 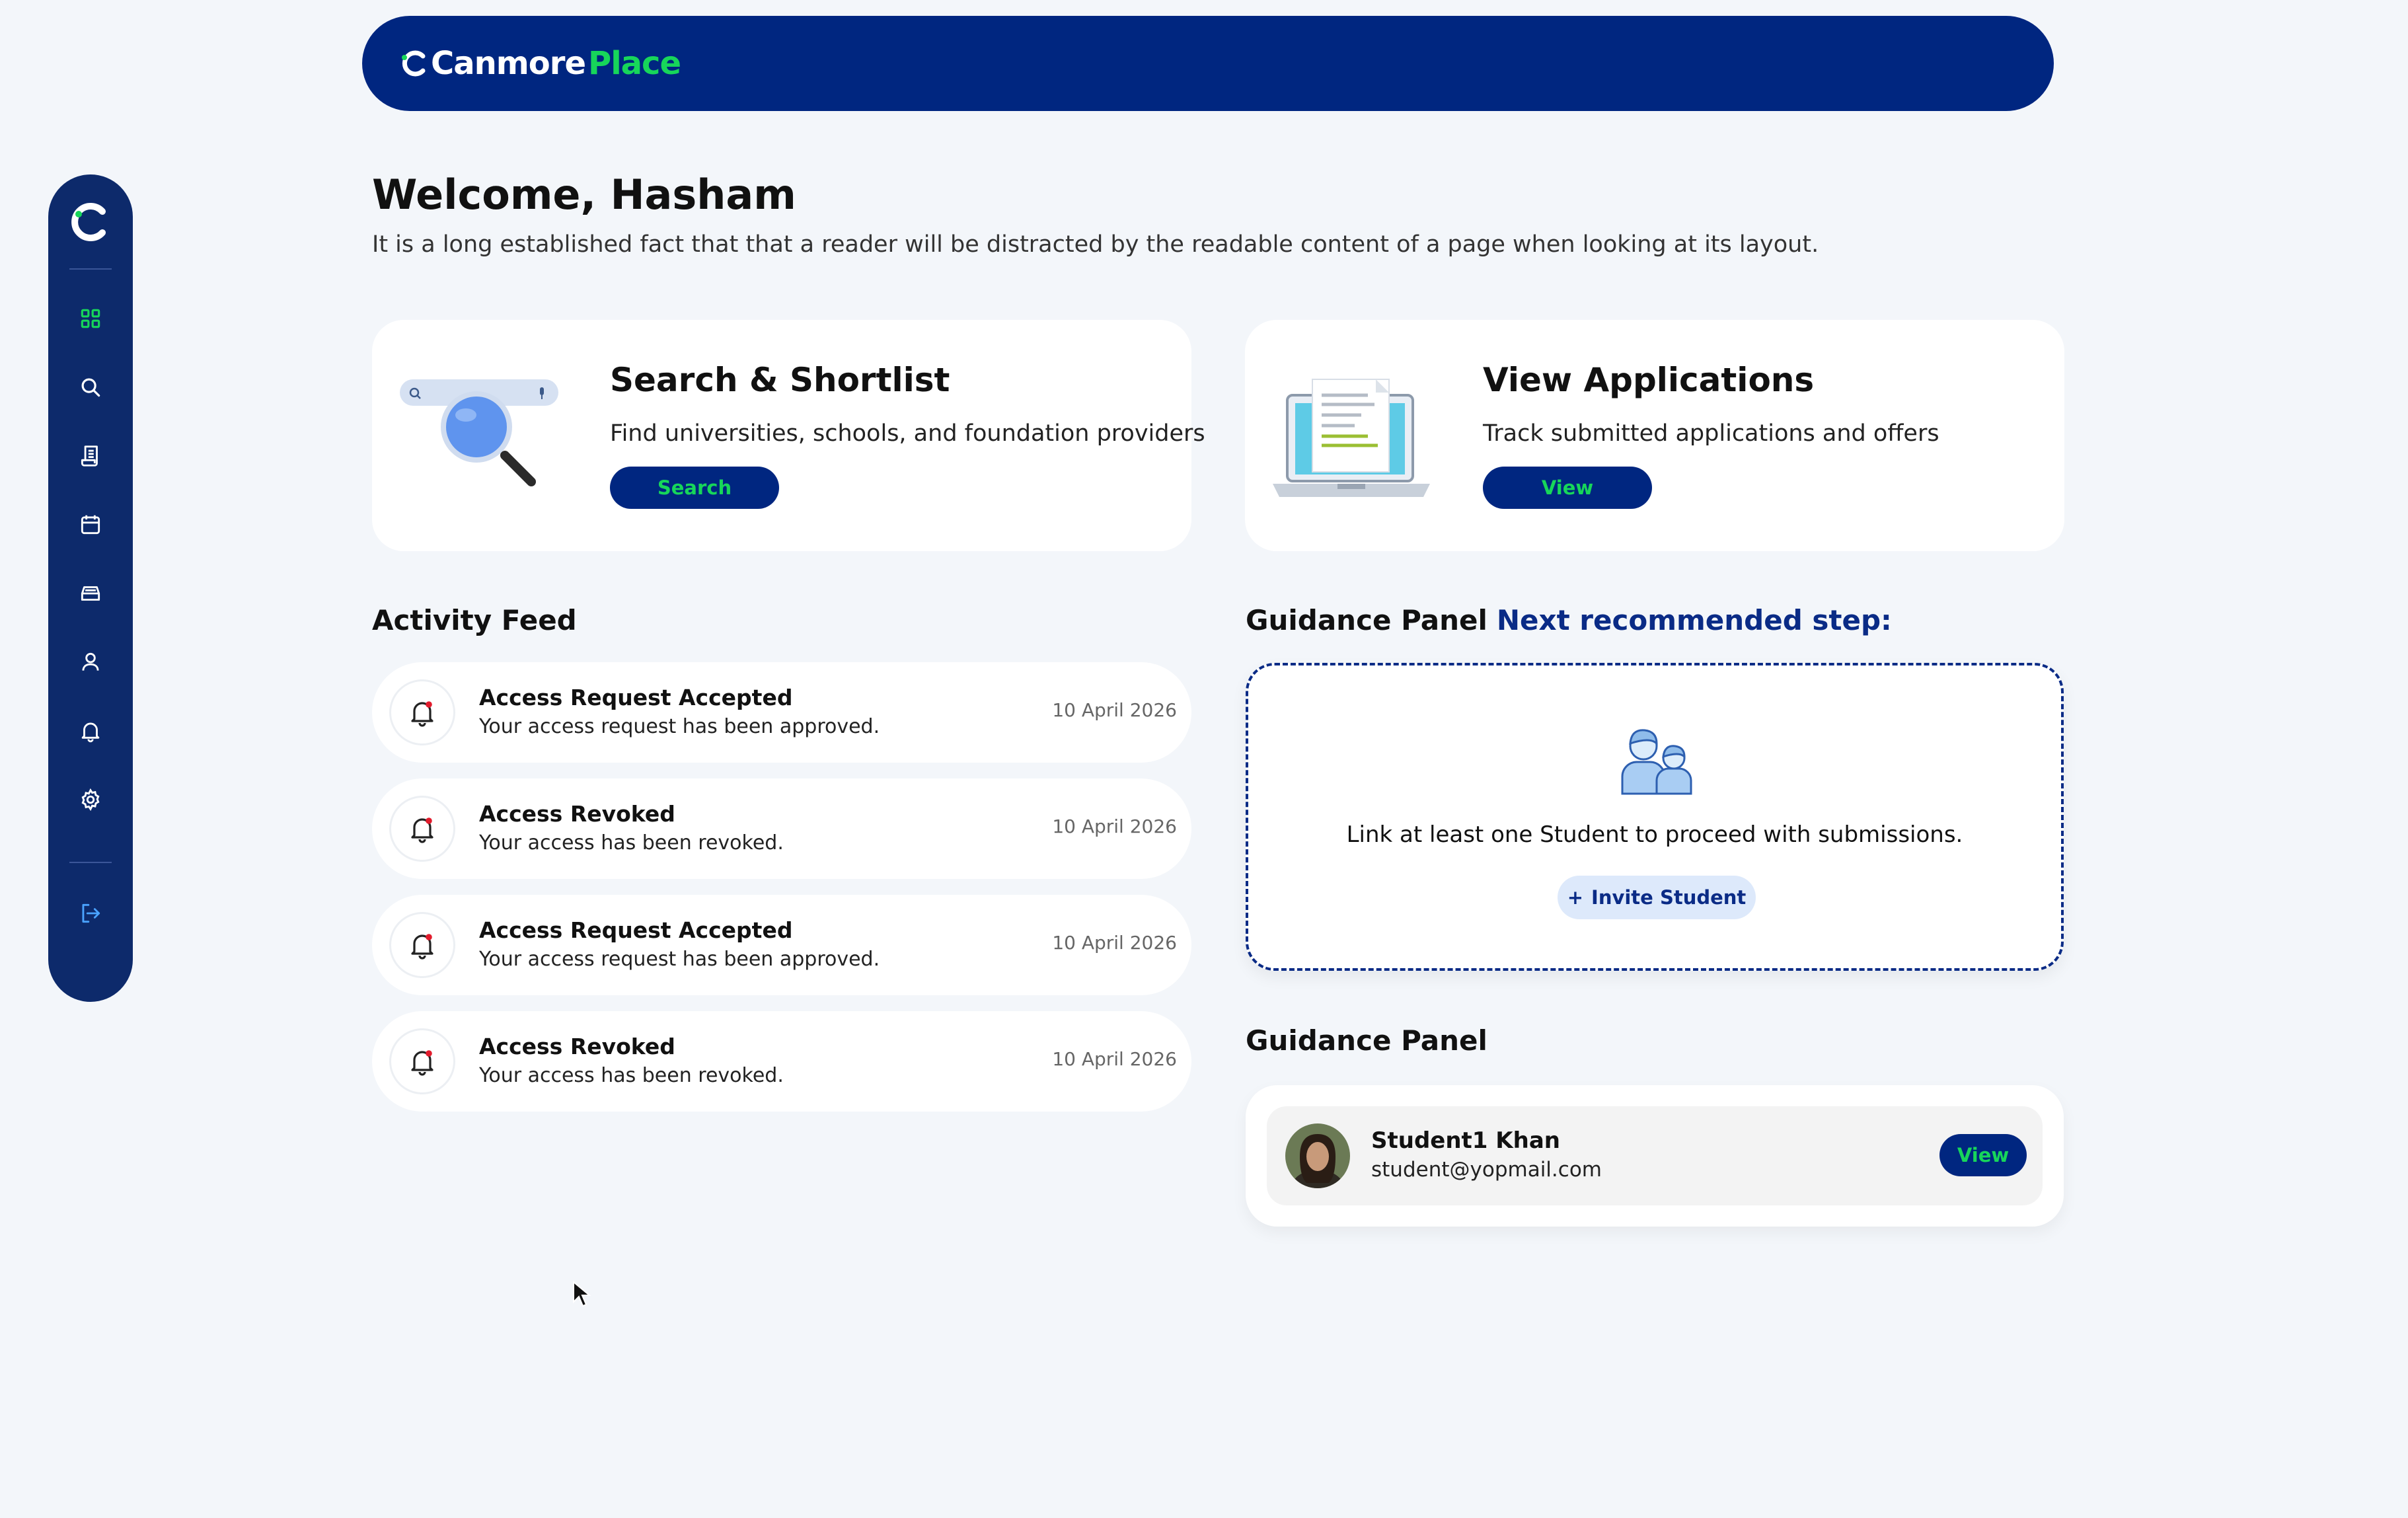 What do you see at coordinates (1649, 380) in the screenshot?
I see `applications-card-title: View Applications` at bounding box center [1649, 380].